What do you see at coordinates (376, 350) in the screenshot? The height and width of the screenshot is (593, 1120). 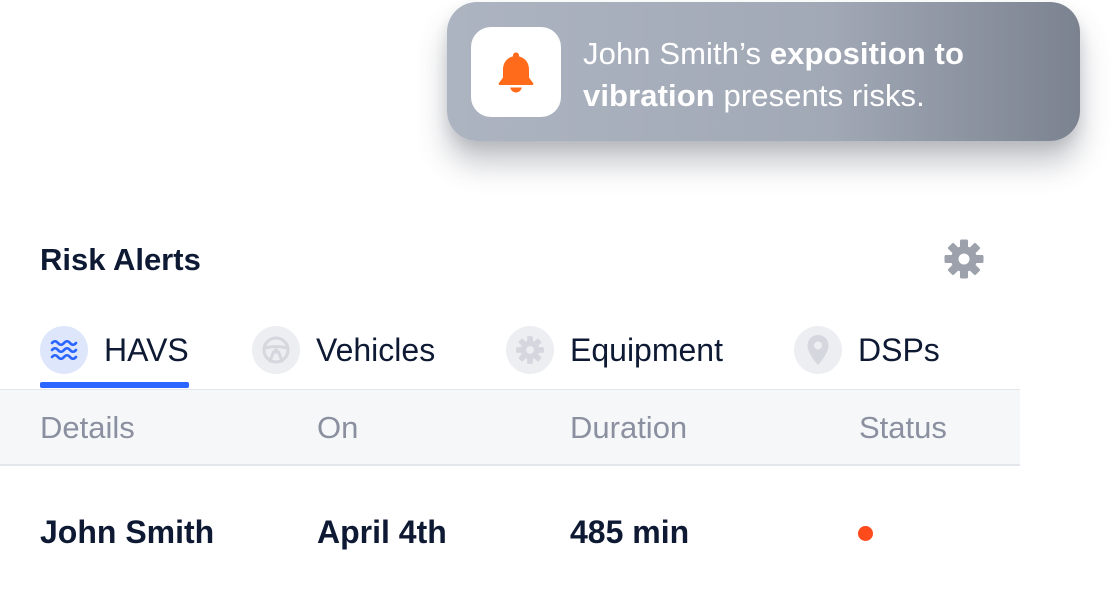 I see `tab-vehicles-label: Vehicles` at bounding box center [376, 350].